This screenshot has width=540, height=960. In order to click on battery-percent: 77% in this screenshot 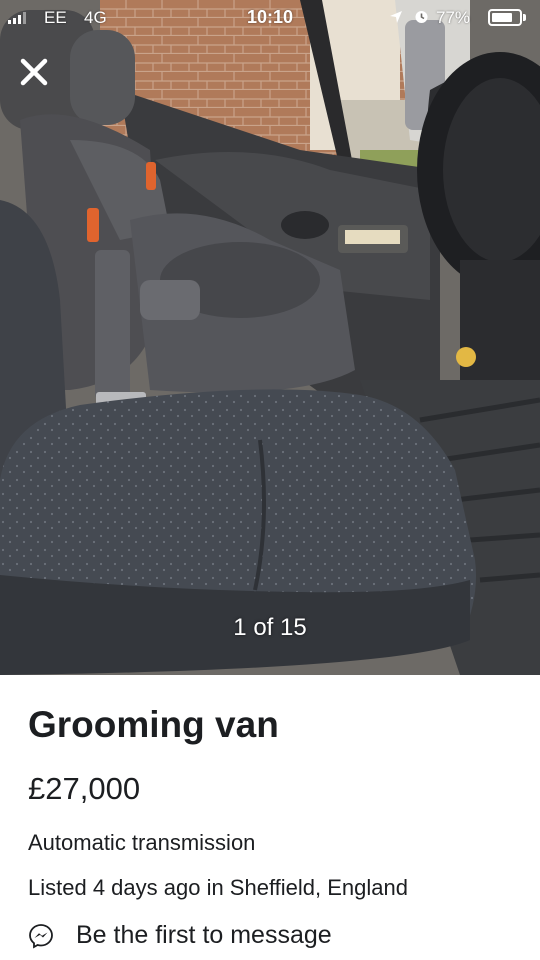, I will do `click(453, 17)`.